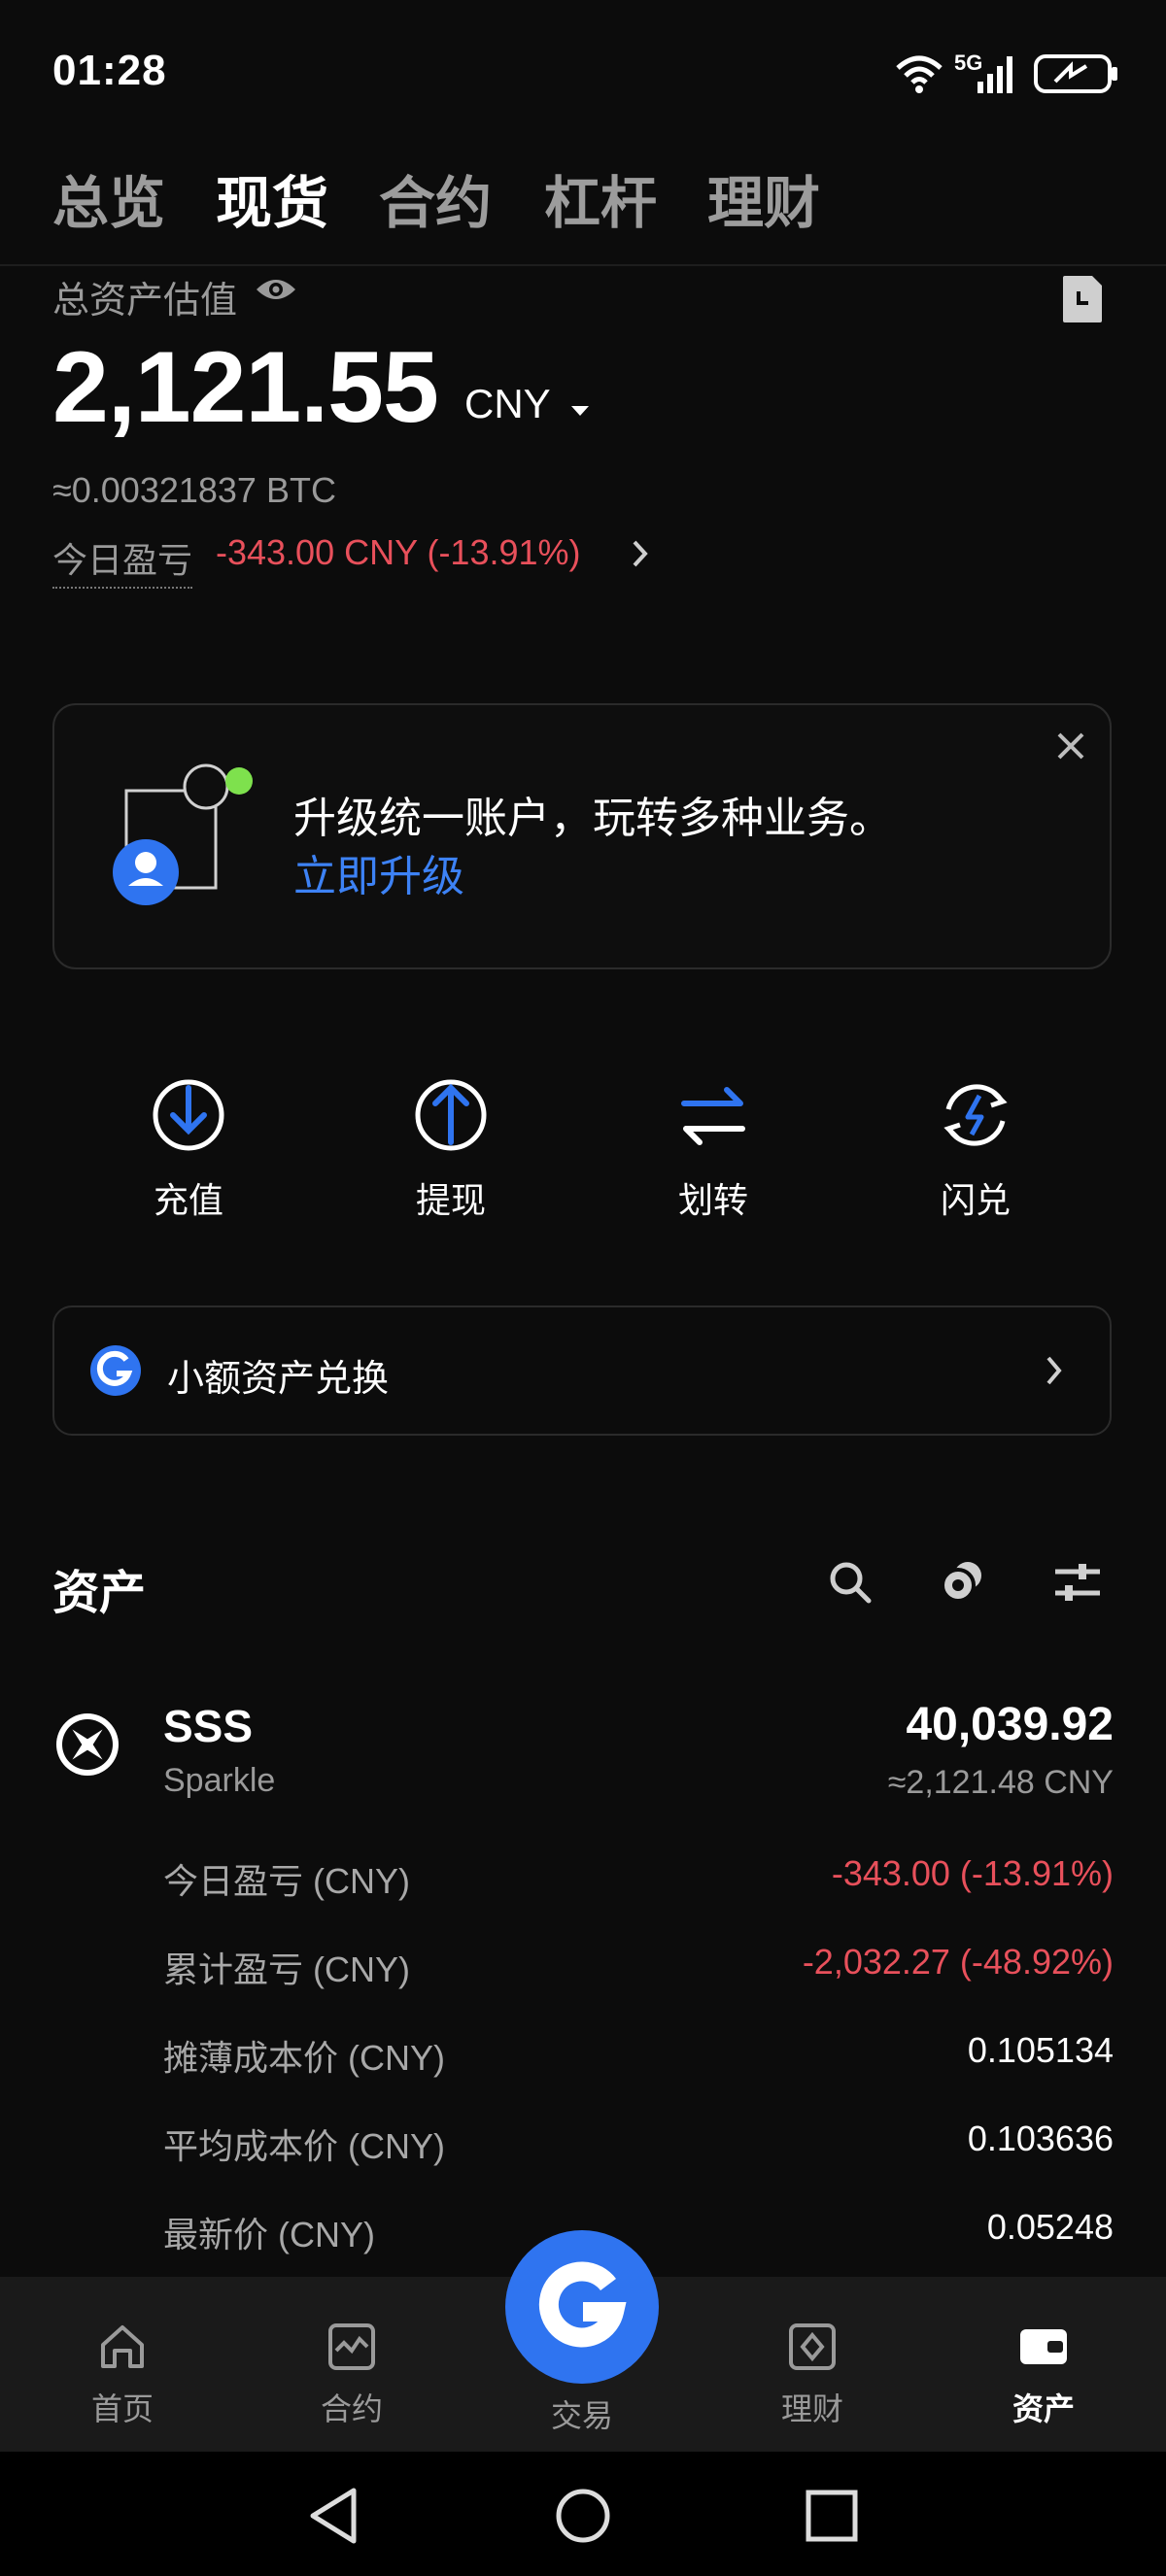 This screenshot has width=1166, height=2576. What do you see at coordinates (304, 2146) in the screenshot?
I see `average-cost-row-label: 平均成本价 (CNY)` at bounding box center [304, 2146].